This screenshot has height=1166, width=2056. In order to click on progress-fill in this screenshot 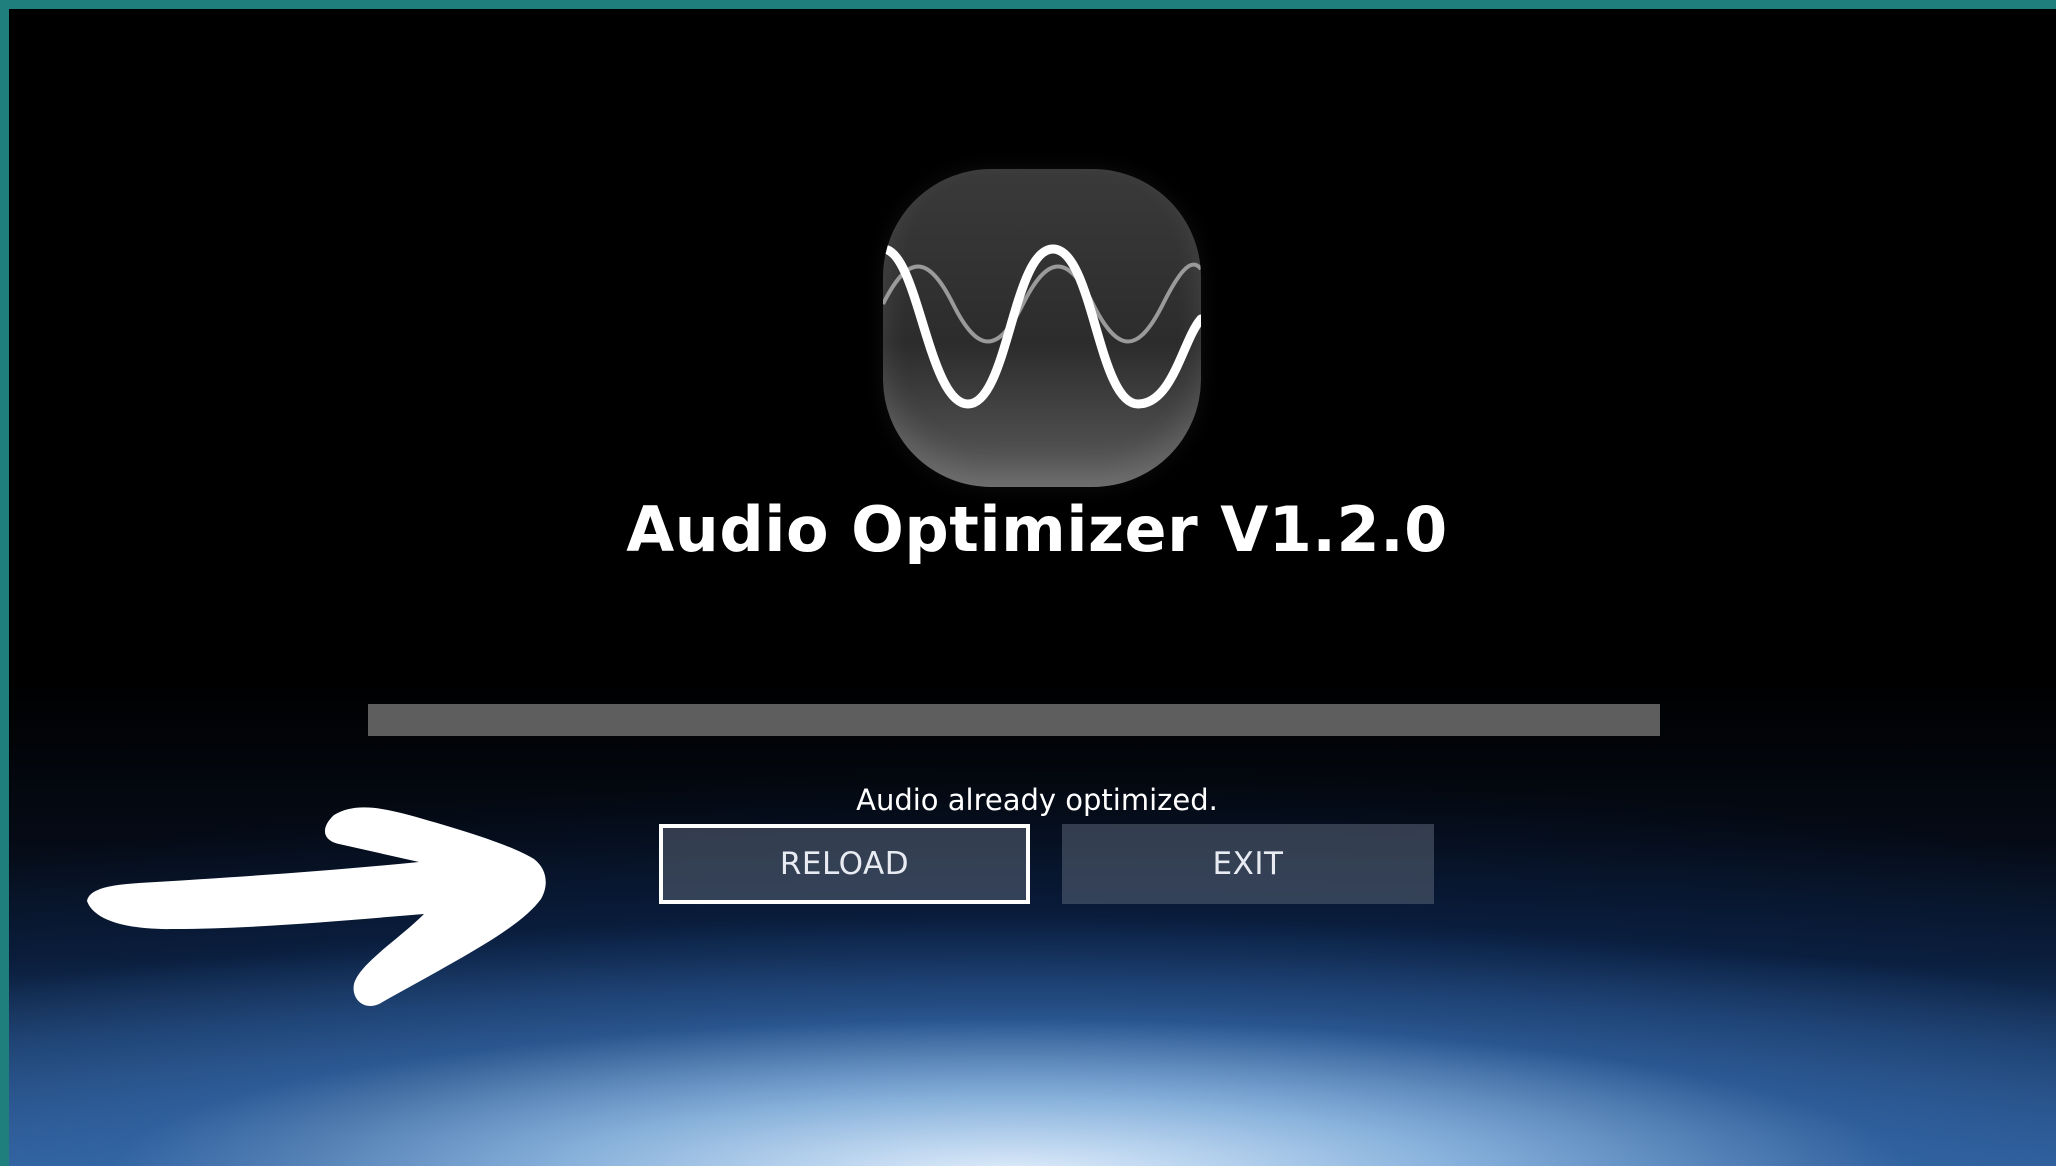, I will do `click(1014, 720)`.